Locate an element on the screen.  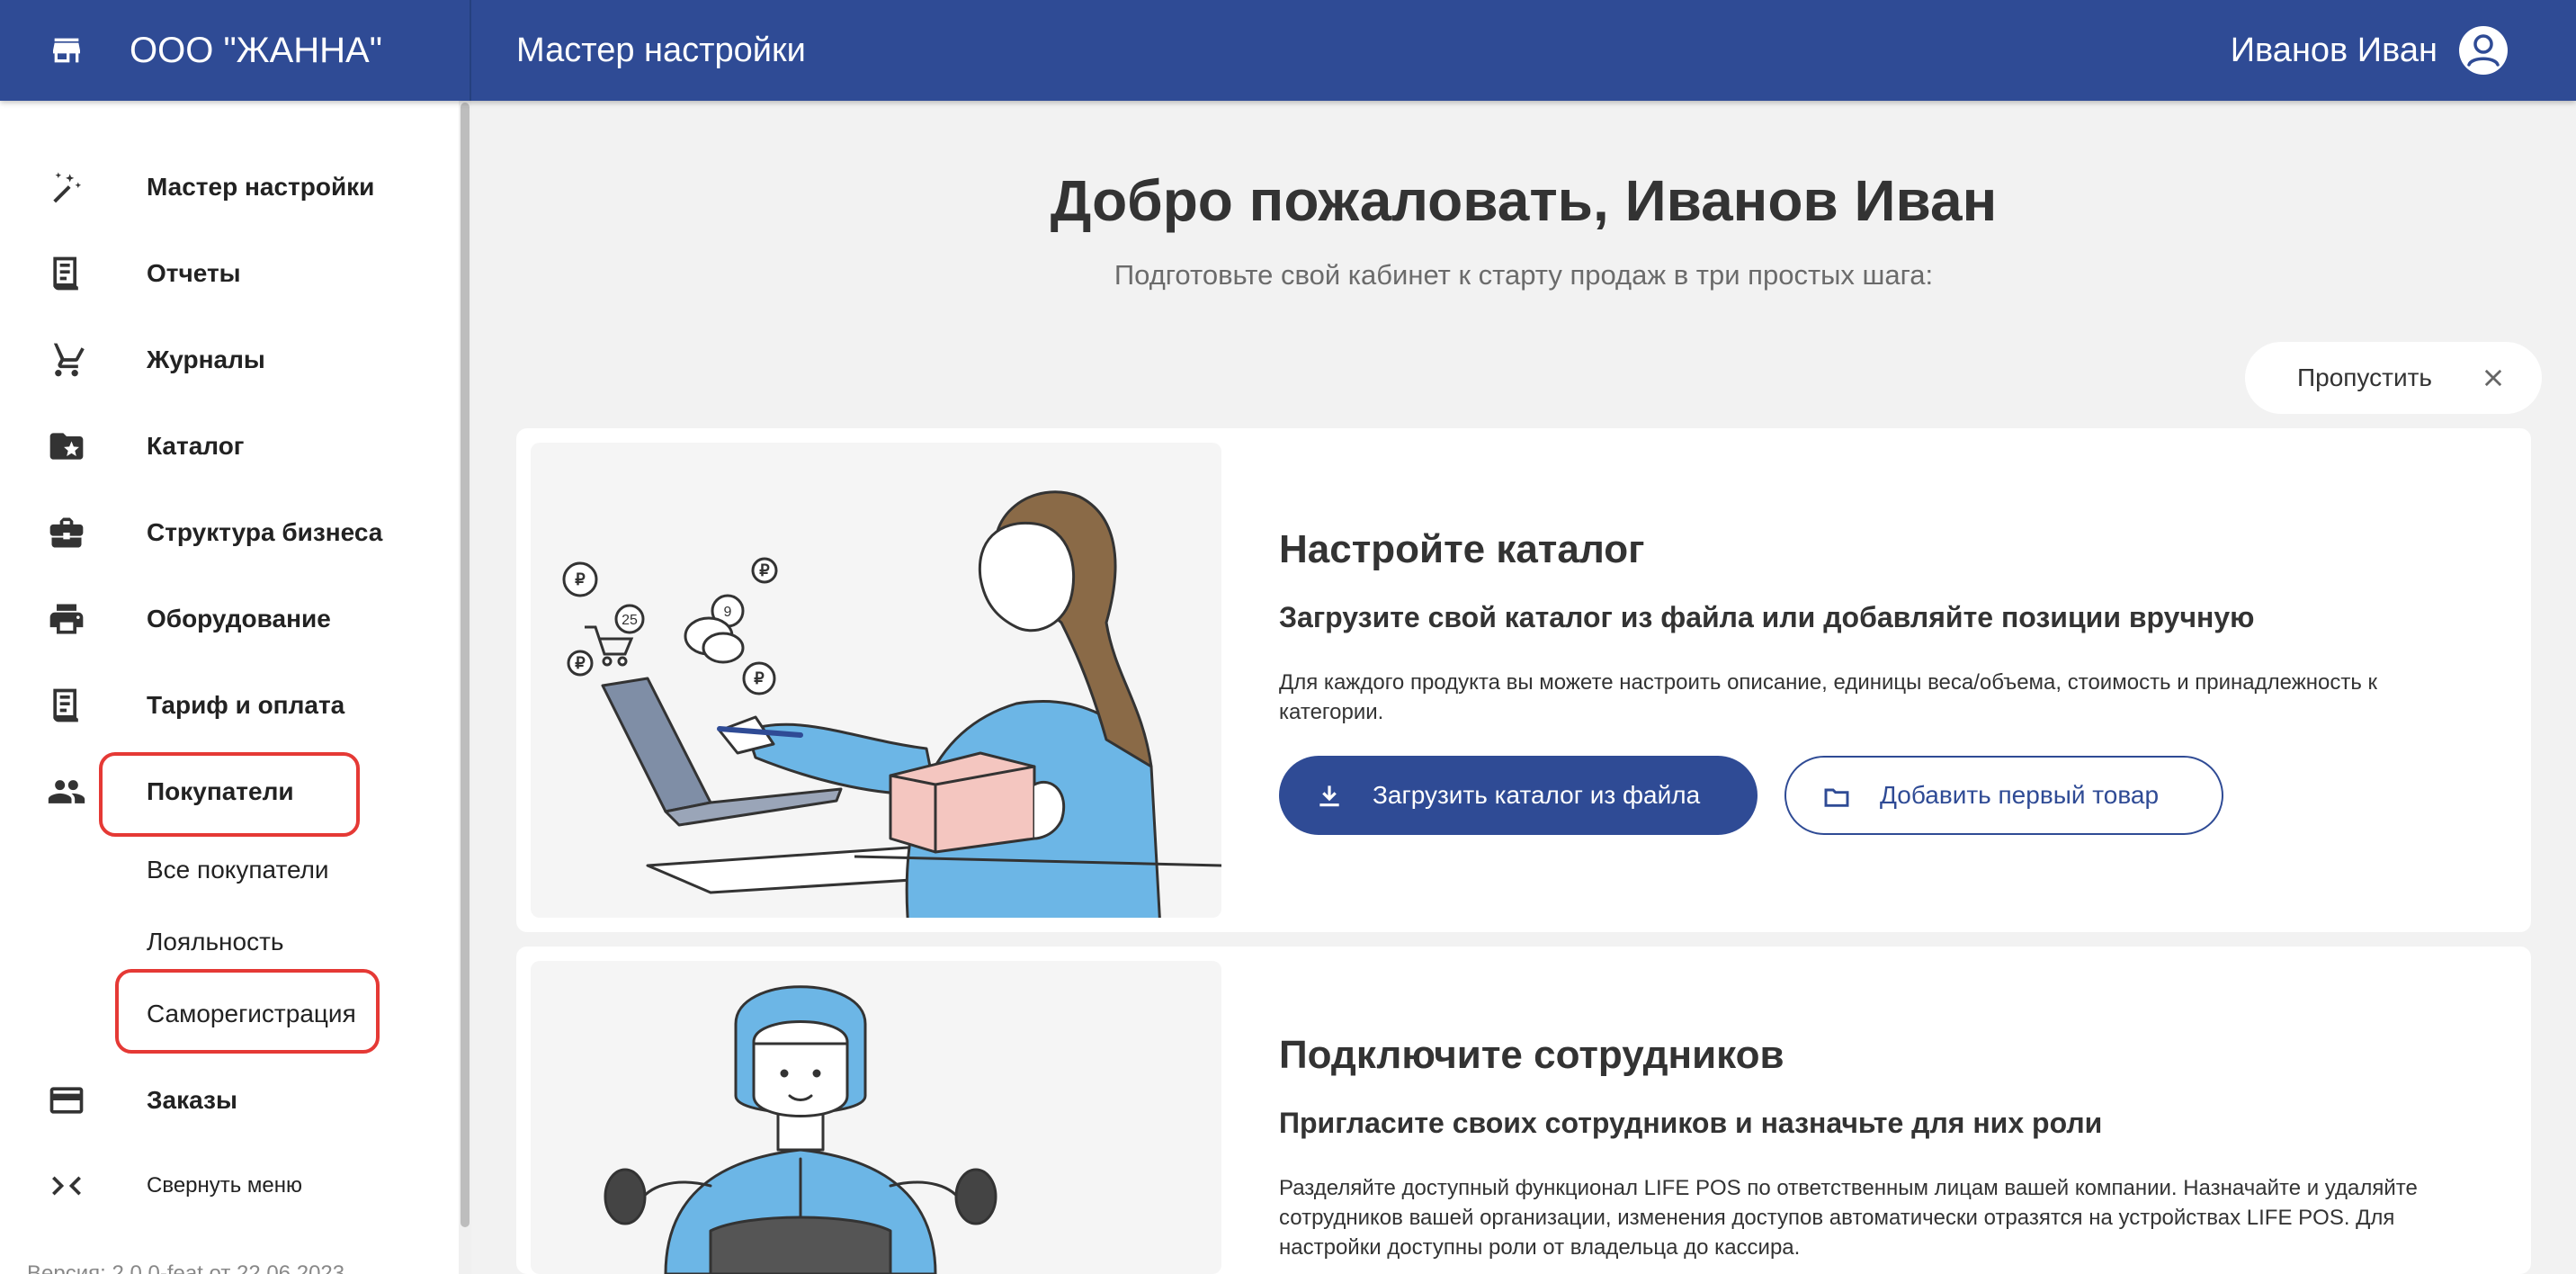
briefcase-icon is located at coordinates (66, 532).